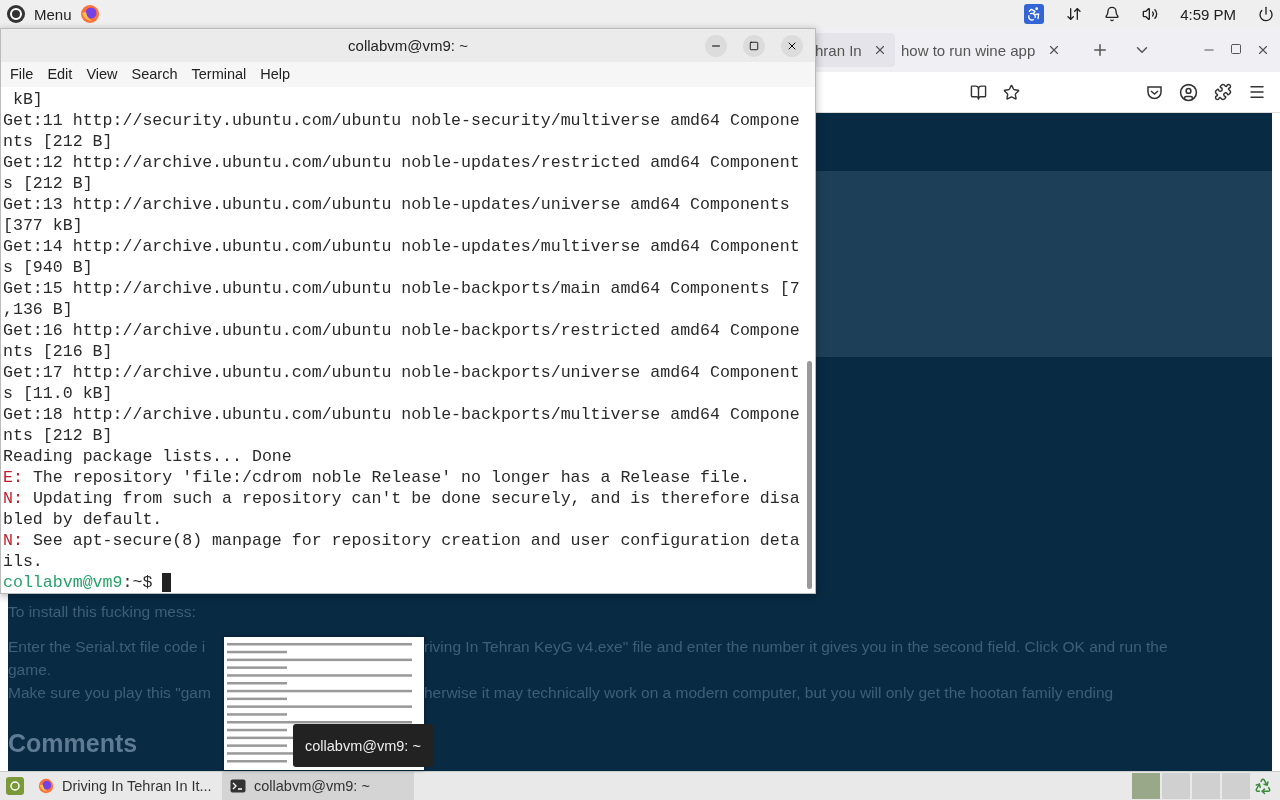 This screenshot has width=1280, height=800. Describe the element at coordinates (390, 477) in the screenshot. I see `terminal-line: The repository 'file:/cdrom noble Release' no longer has a Release file.` at that location.